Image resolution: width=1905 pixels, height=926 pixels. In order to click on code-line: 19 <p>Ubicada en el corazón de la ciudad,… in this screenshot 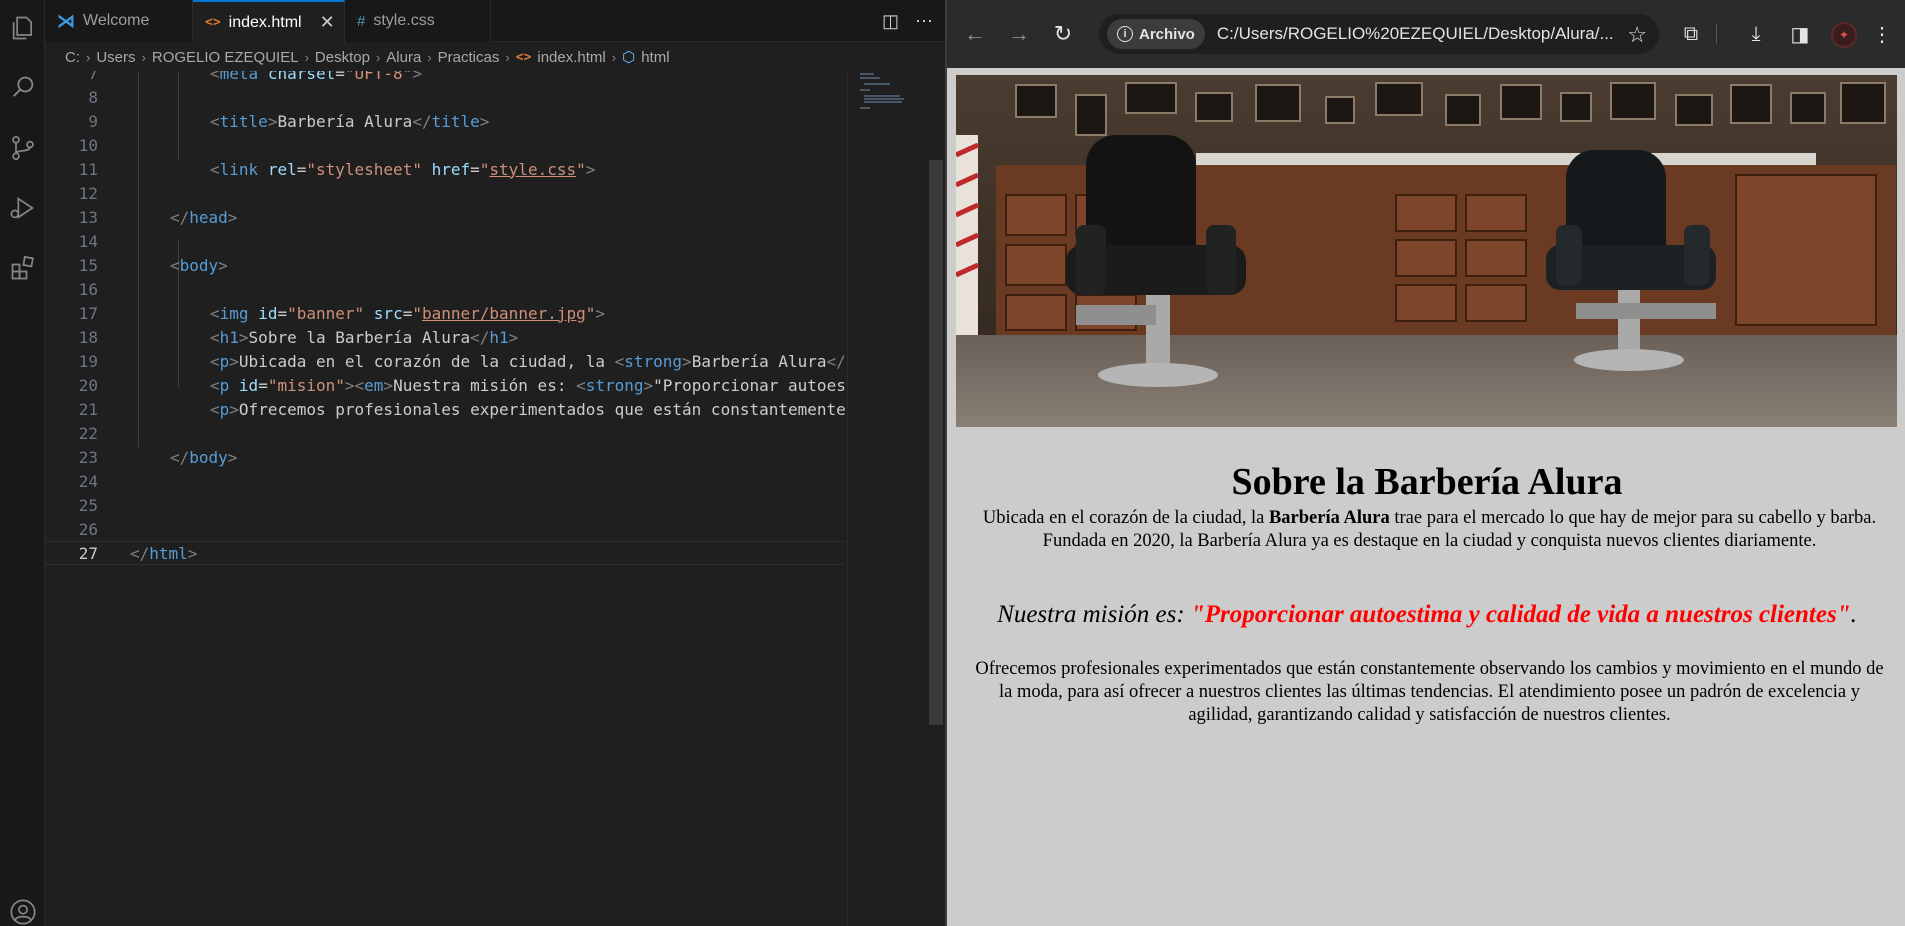, I will do `click(445, 361)`.